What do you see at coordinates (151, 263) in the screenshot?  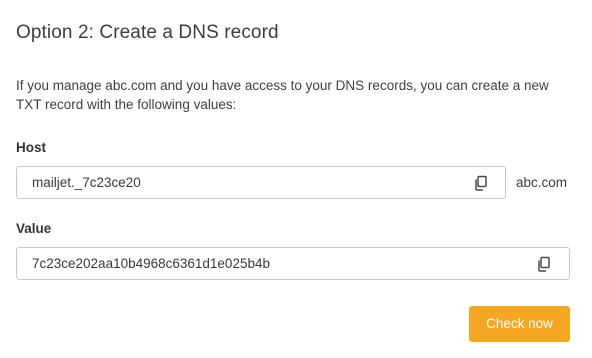 I see `txt-value: 7c23ce202aa10b4968c6361d1e025b4b` at bounding box center [151, 263].